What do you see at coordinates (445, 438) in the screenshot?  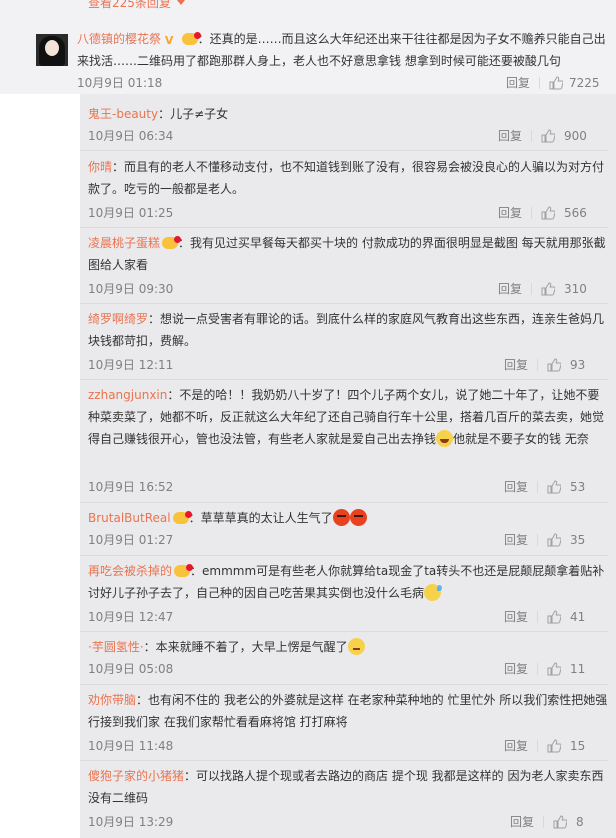 I see `laughing-emoji-icon` at bounding box center [445, 438].